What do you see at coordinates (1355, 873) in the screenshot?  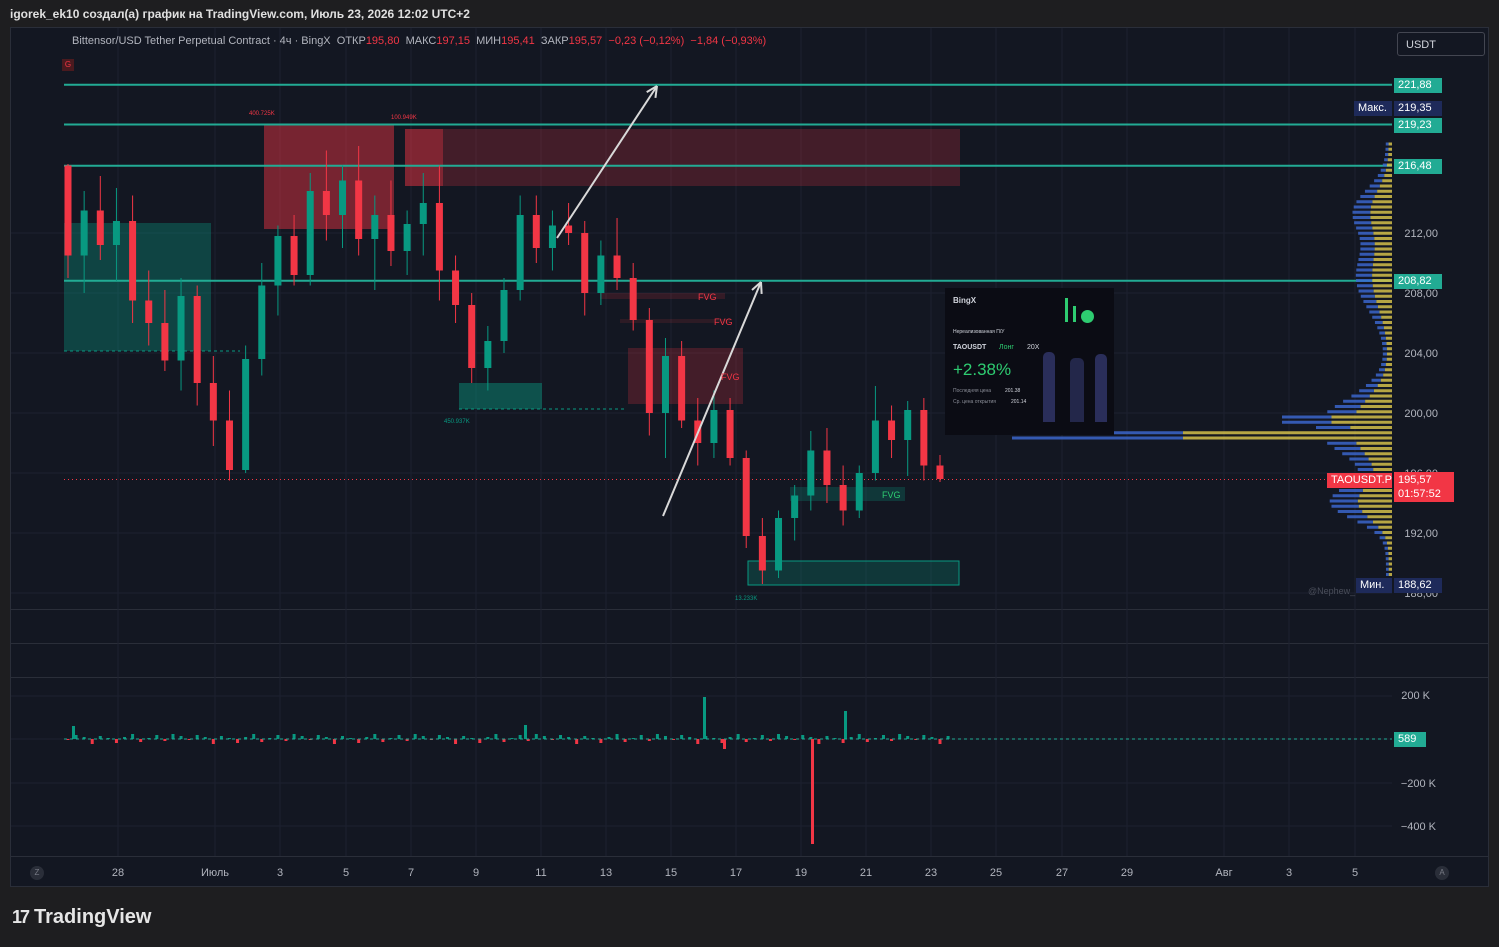 I see `date-axis-label: 5` at bounding box center [1355, 873].